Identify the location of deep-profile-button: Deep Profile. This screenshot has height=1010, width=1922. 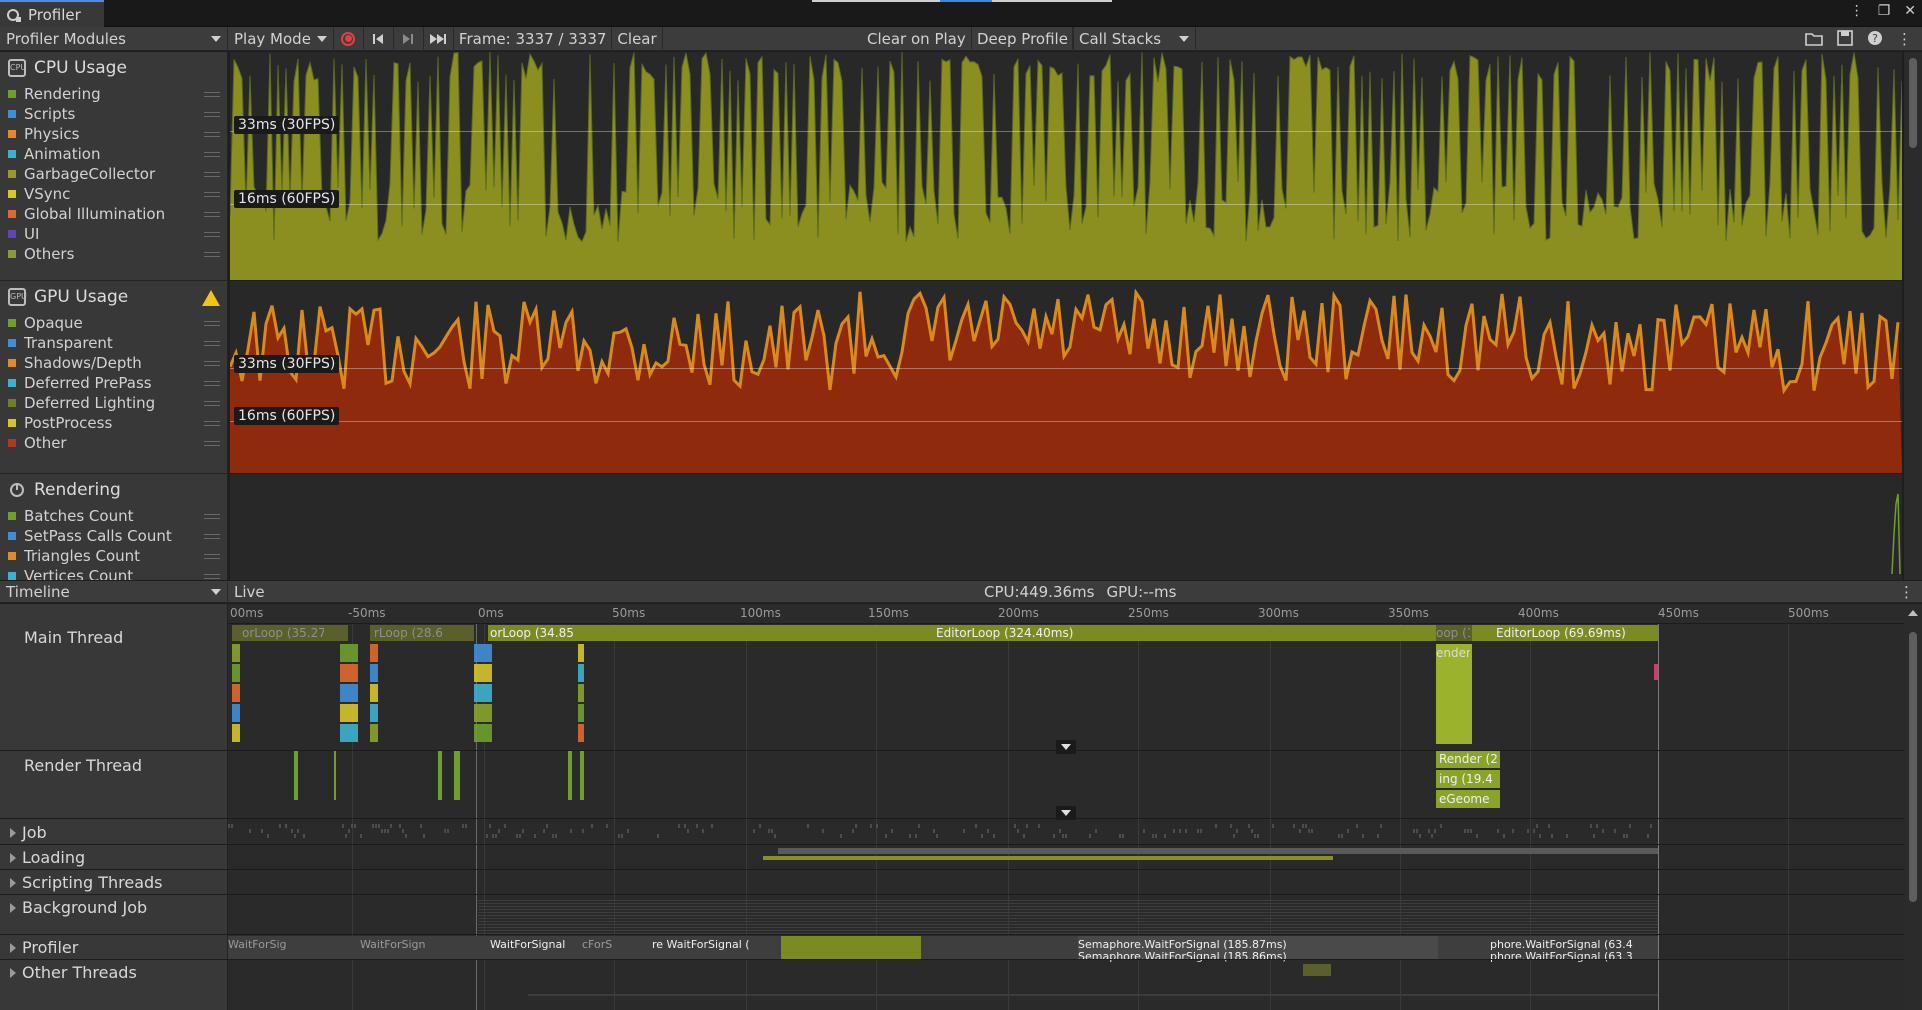
(1023, 38).